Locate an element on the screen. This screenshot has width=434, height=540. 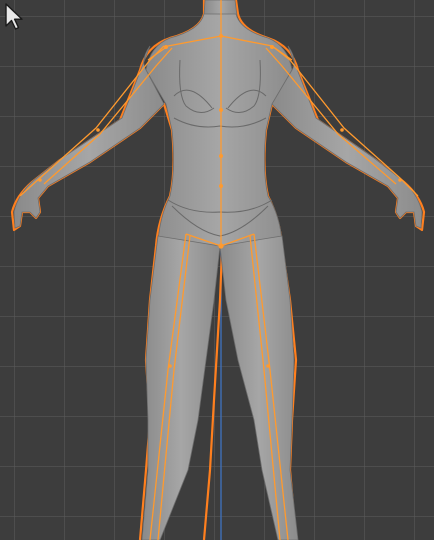
left-arm is located at coordinates (89, 137).